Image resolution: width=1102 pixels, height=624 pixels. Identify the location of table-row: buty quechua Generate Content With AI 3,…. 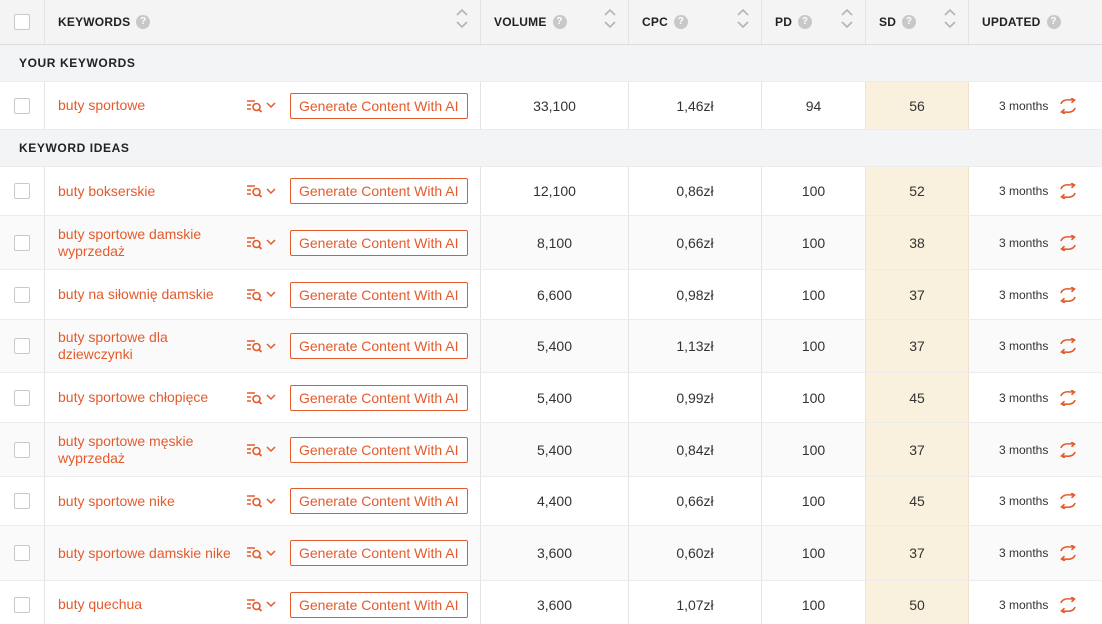
(551, 602).